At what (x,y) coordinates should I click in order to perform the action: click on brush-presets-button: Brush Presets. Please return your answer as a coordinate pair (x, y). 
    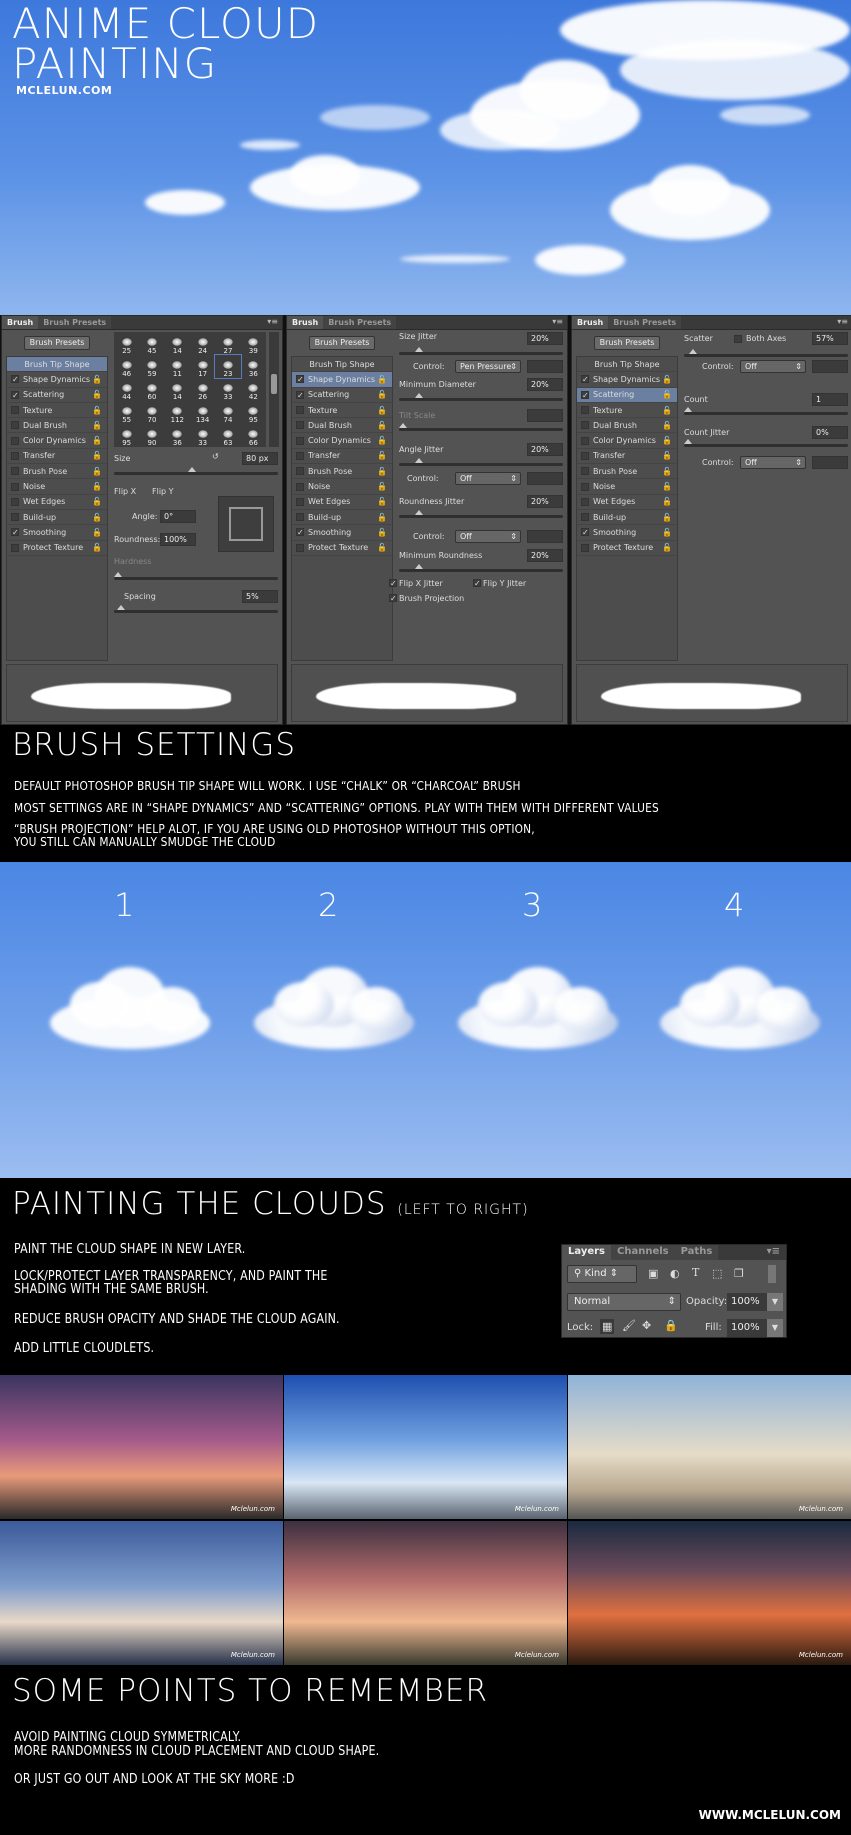
    Looking at the image, I should click on (342, 343).